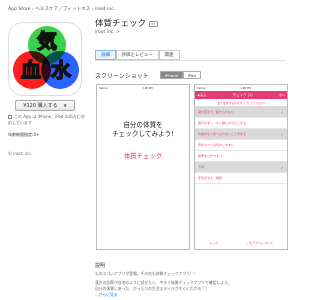 Image resolution: width=320 pixels, height=300 pixels. I want to click on divider, so click(190, 60).